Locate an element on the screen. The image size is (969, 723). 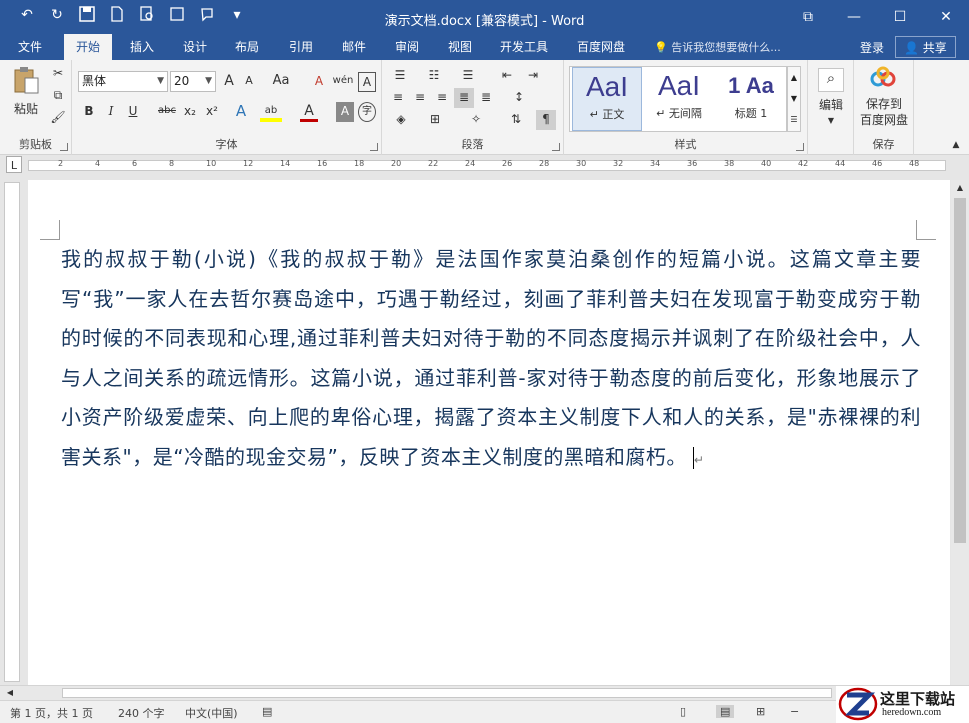
numbering-icon: ☷ is located at coordinates (434, 76).